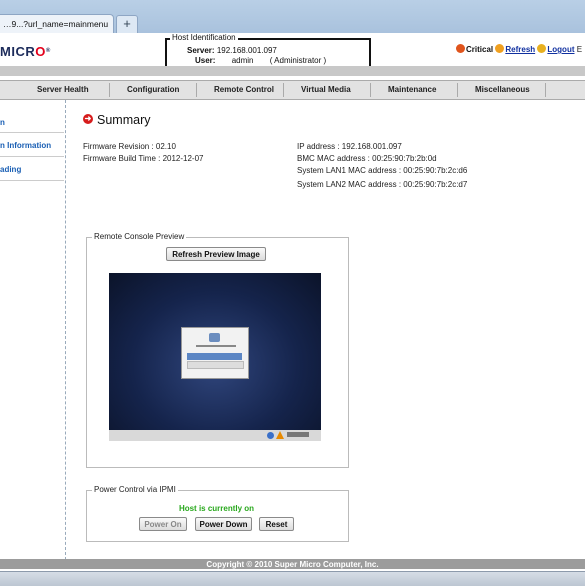  I want to click on preview-accessibility-icon, so click(270, 435).